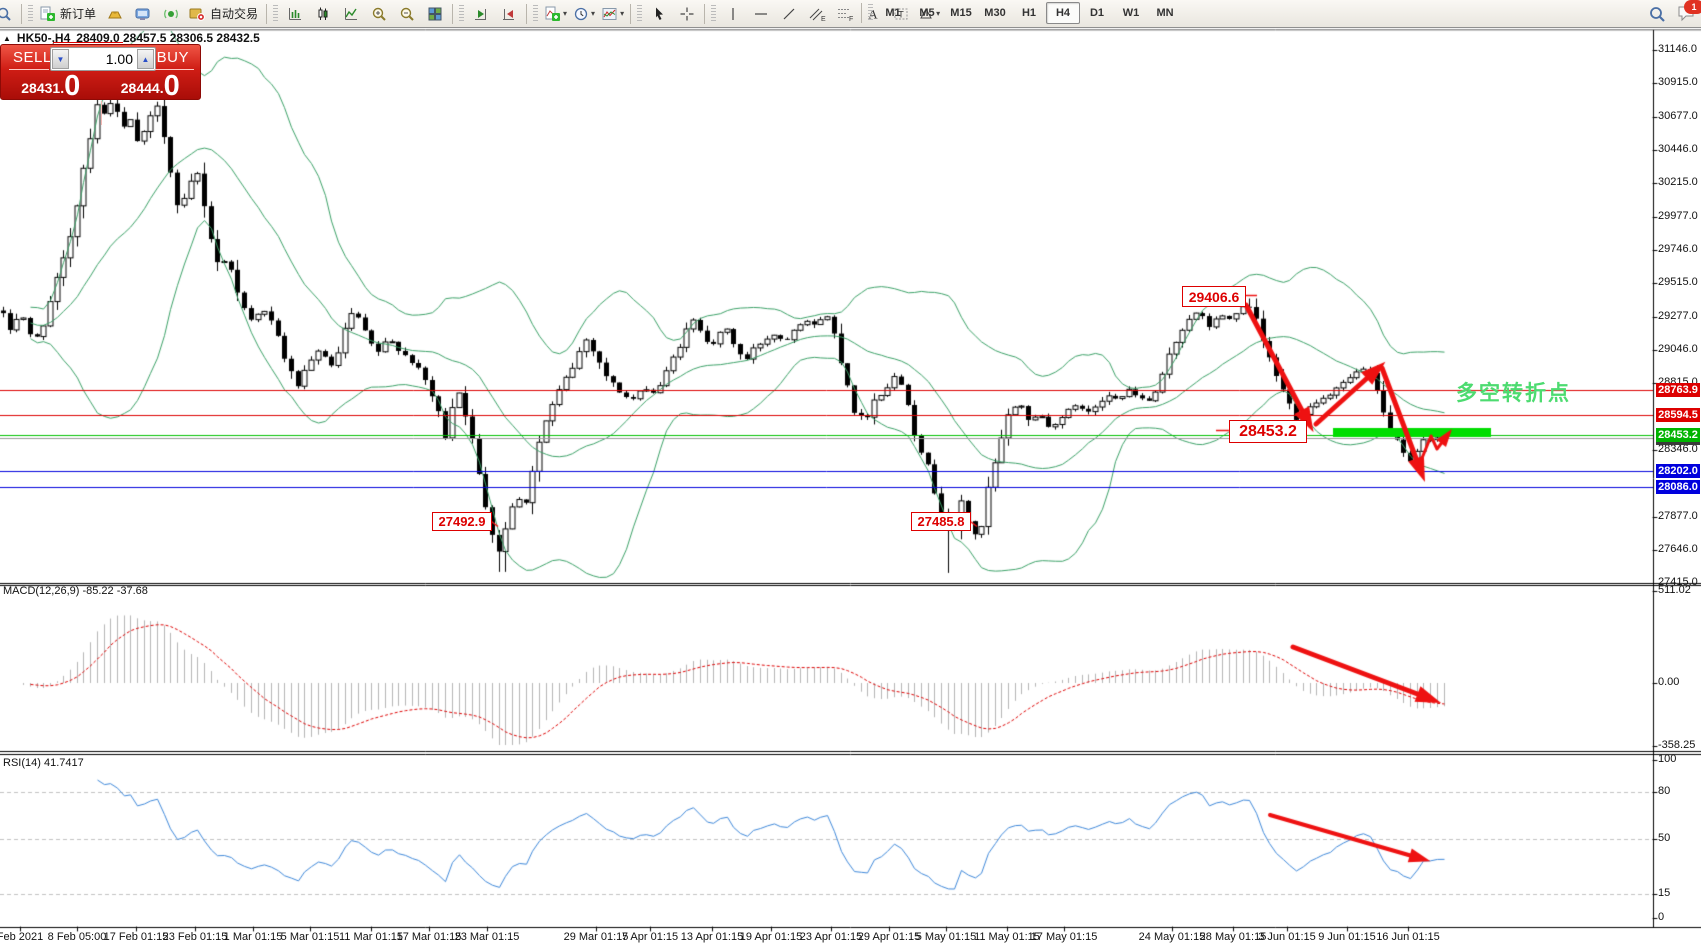 This screenshot has width=1701, height=948. Describe the element at coordinates (1677, 49) in the screenshot. I see `price-axis-label: 31146.0` at that location.